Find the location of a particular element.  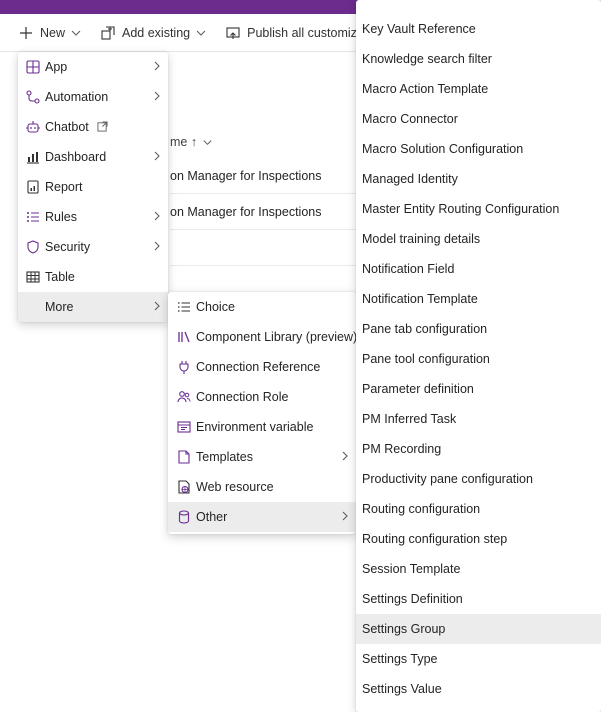

menu-item-environment-variable: Environment variable is located at coordinates (262, 427).